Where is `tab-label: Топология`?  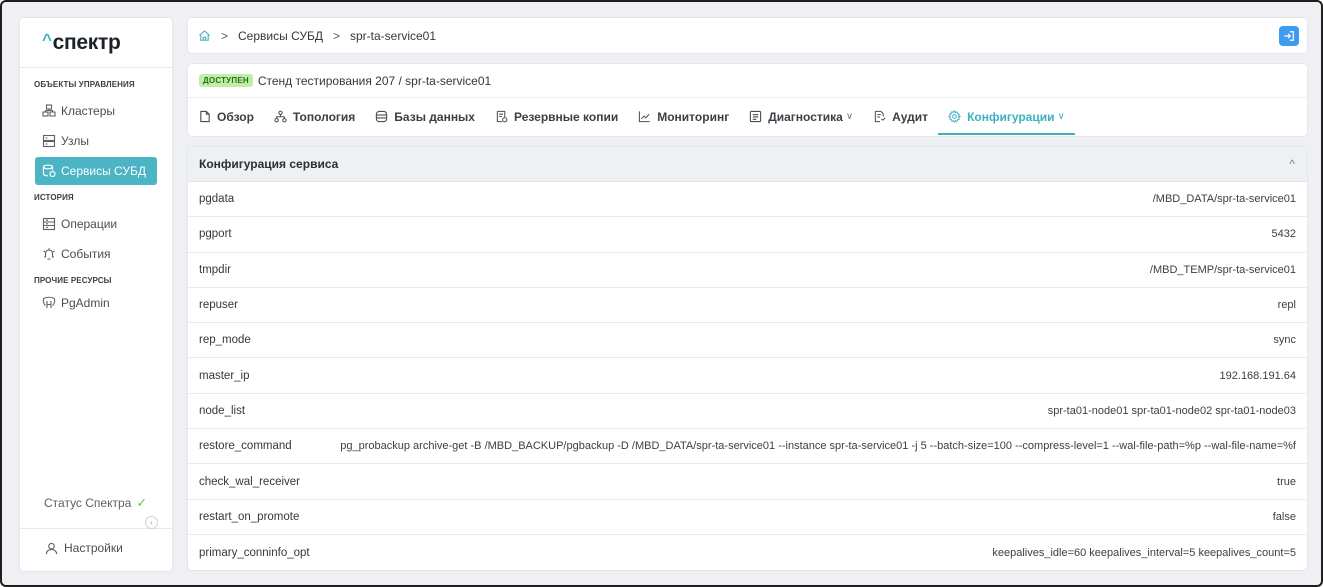
tab-label: Топология is located at coordinates (324, 116).